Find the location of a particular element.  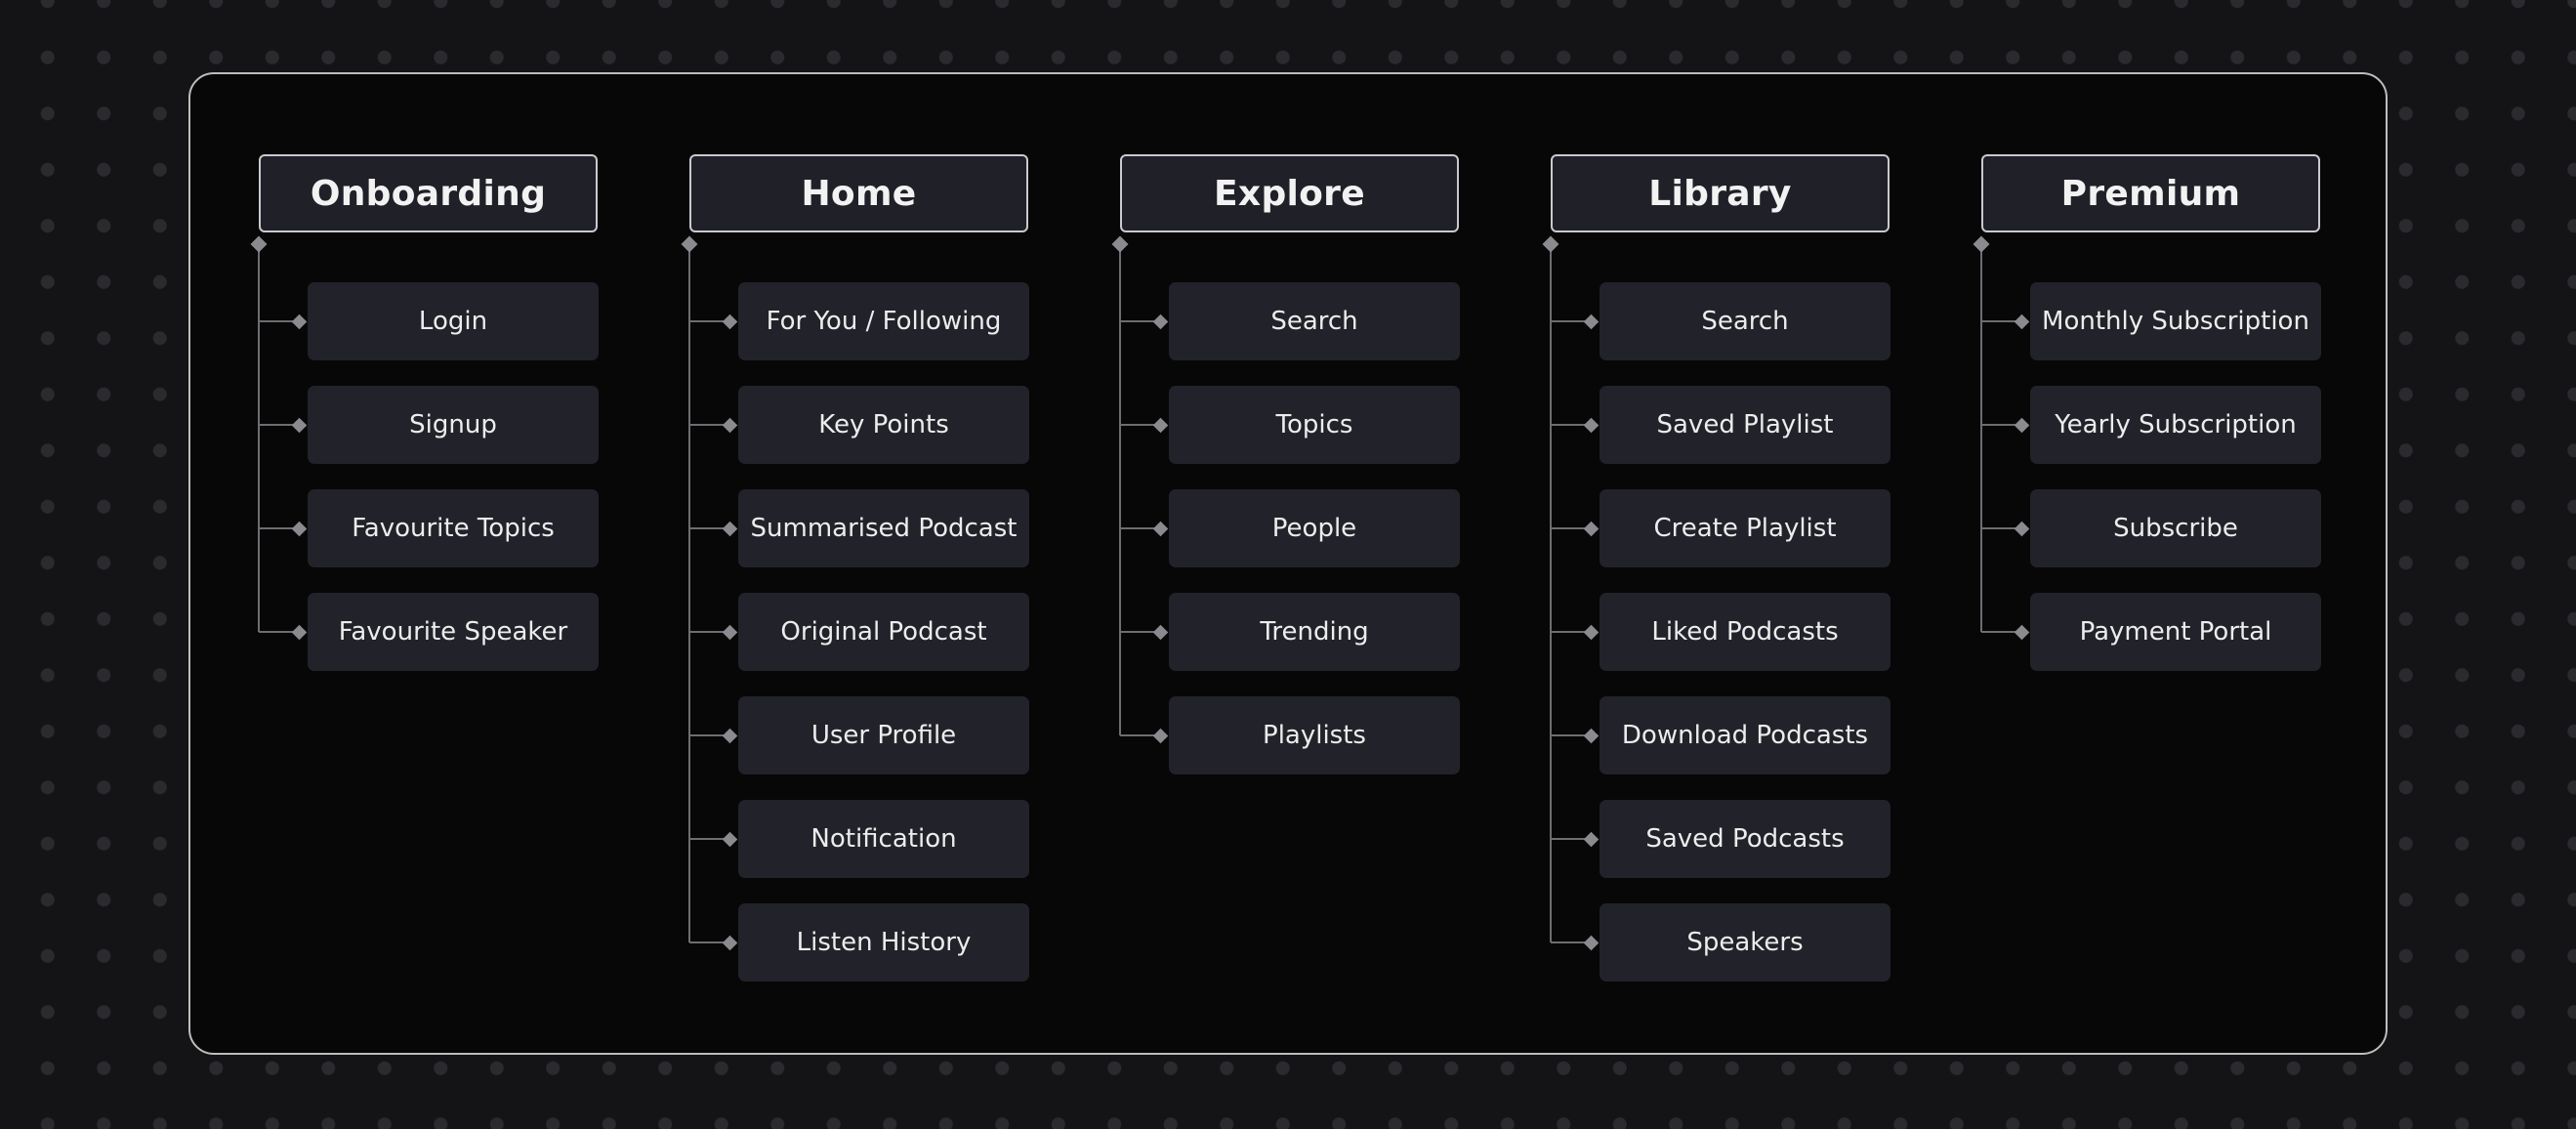

node-explore-people: People is located at coordinates (1314, 528).